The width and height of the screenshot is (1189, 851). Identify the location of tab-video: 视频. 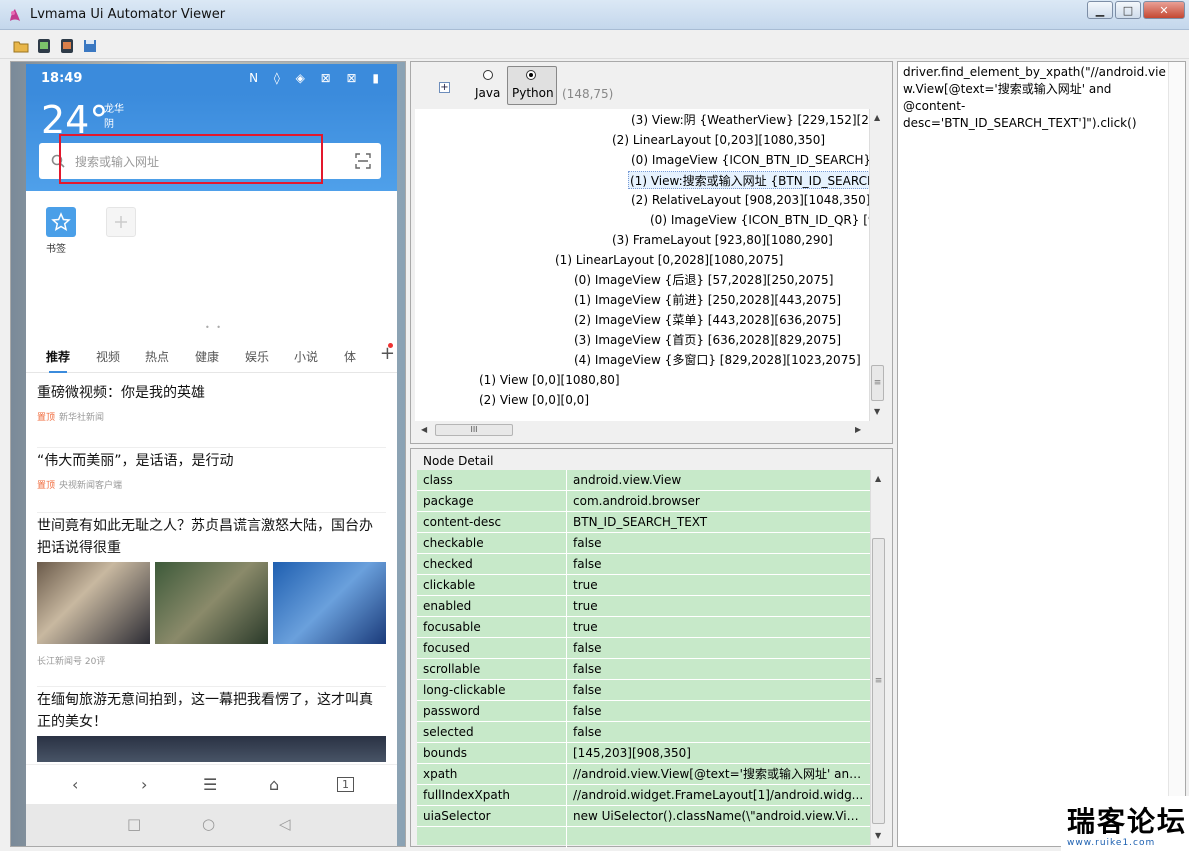
(108, 356).